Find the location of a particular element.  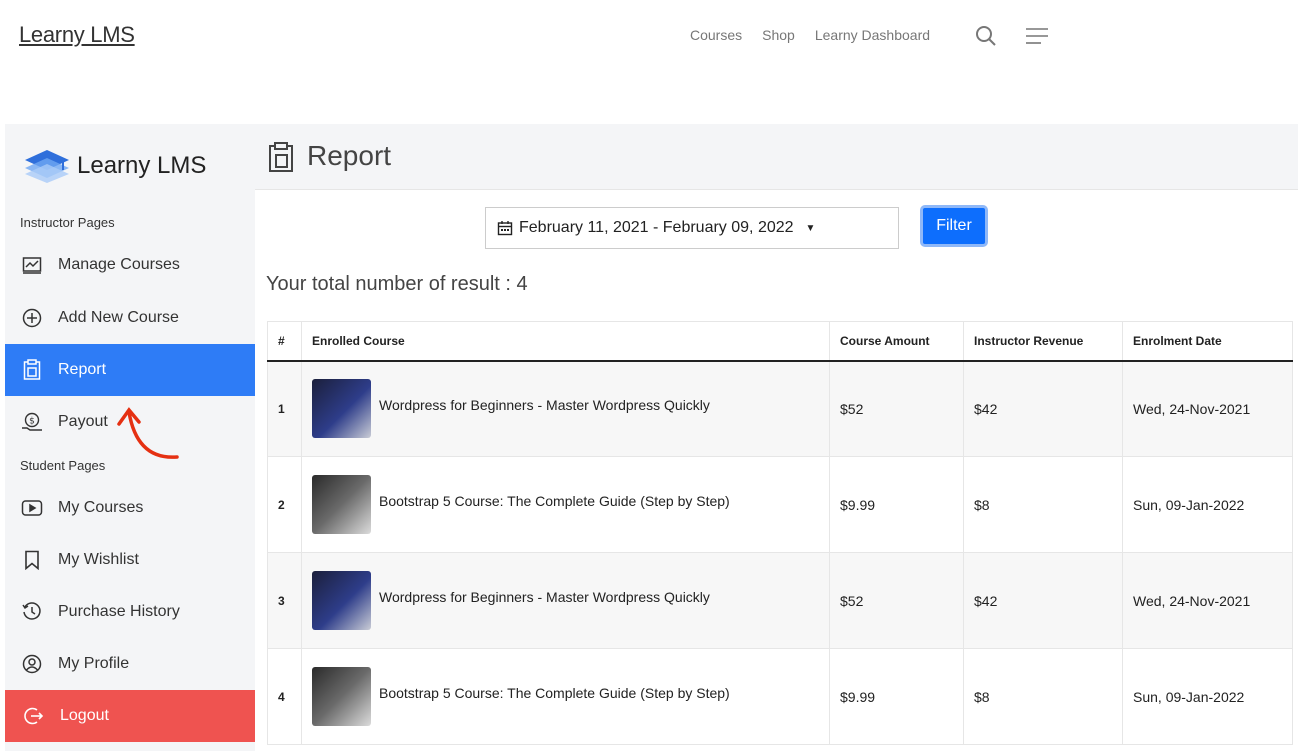

row-number: 2 is located at coordinates (284, 504).